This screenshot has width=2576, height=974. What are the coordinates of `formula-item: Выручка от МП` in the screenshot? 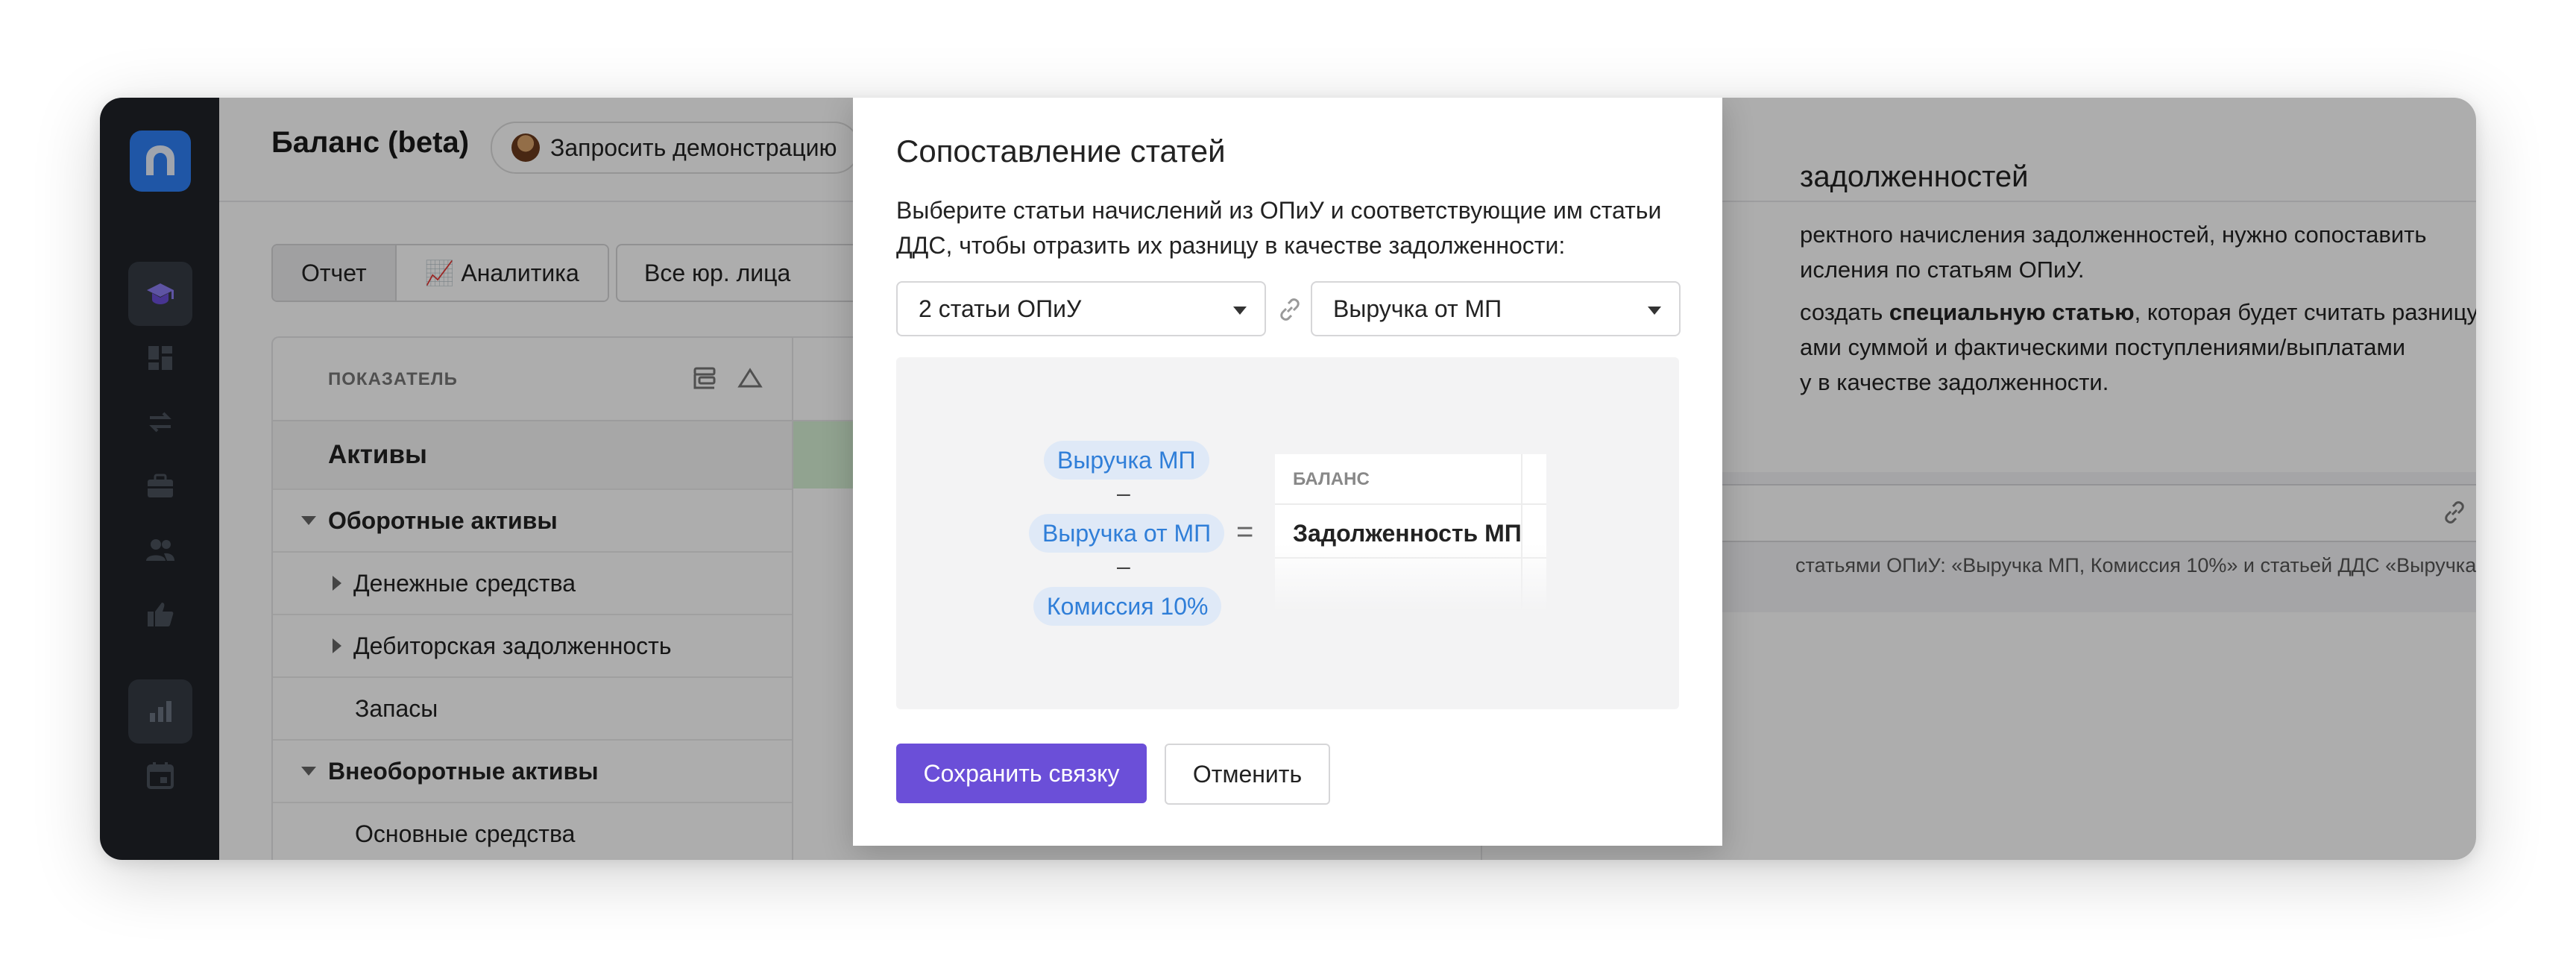 It's located at (1127, 533).